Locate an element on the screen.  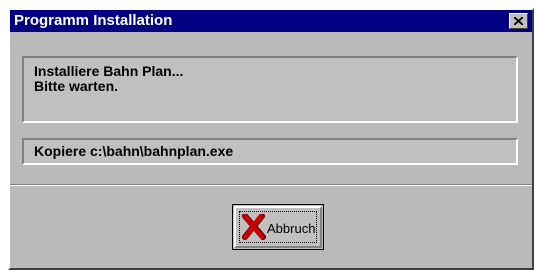
copy-status-text: Kopiere c:\bahn\bahnplan.exe is located at coordinates (134, 151).